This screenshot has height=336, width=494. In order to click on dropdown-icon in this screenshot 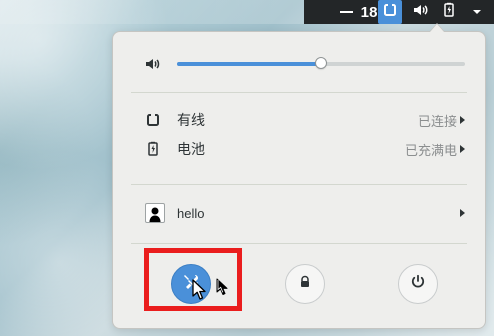, I will do `click(477, 12)`.